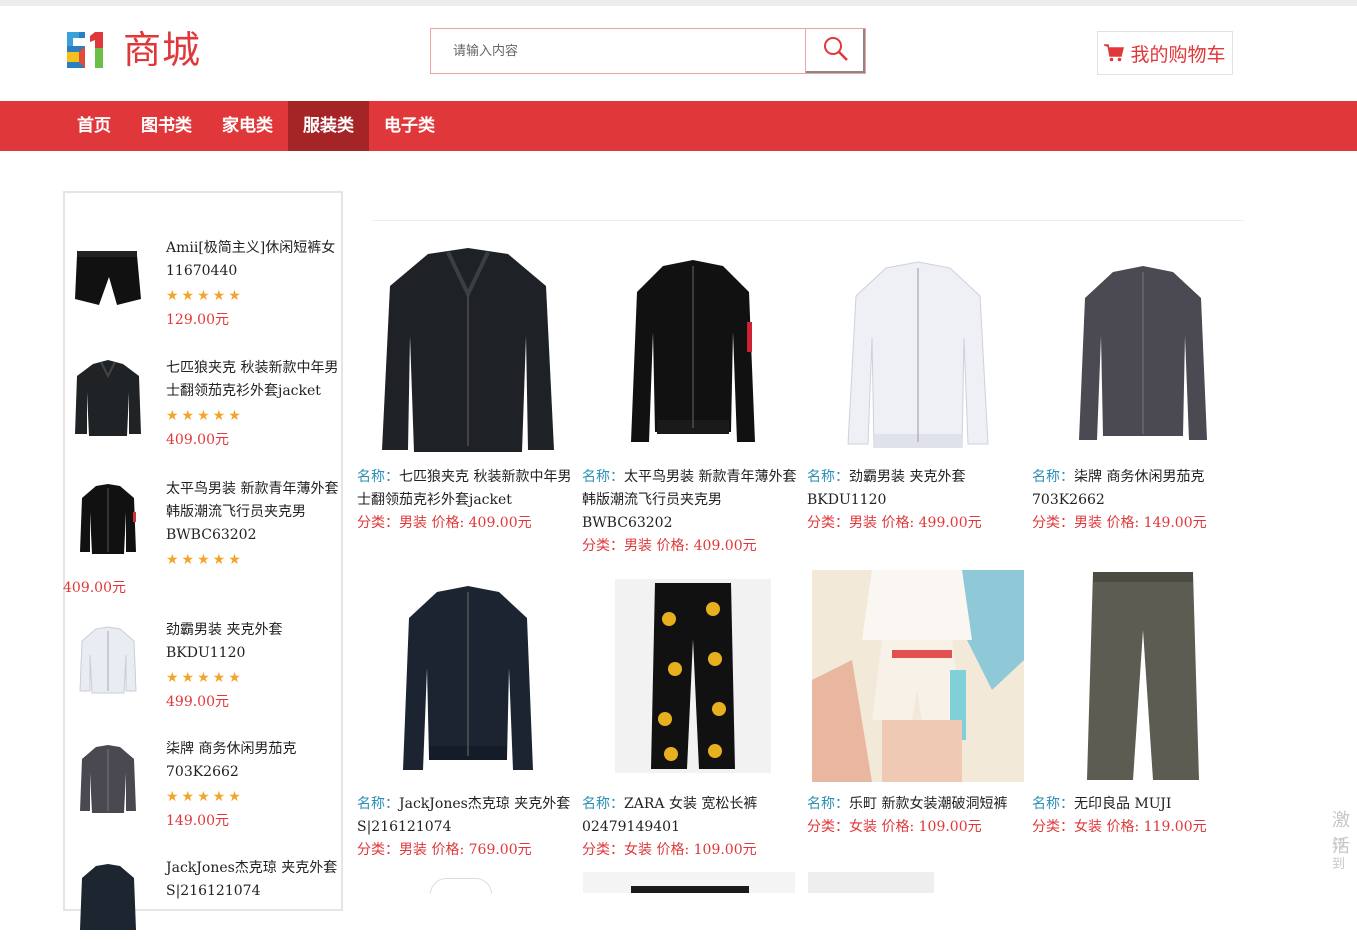 Image resolution: width=1357 pixels, height=939 pixels. What do you see at coordinates (197, 821) in the screenshot?
I see `sidebar-item-price: 149.00元` at bounding box center [197, 821].